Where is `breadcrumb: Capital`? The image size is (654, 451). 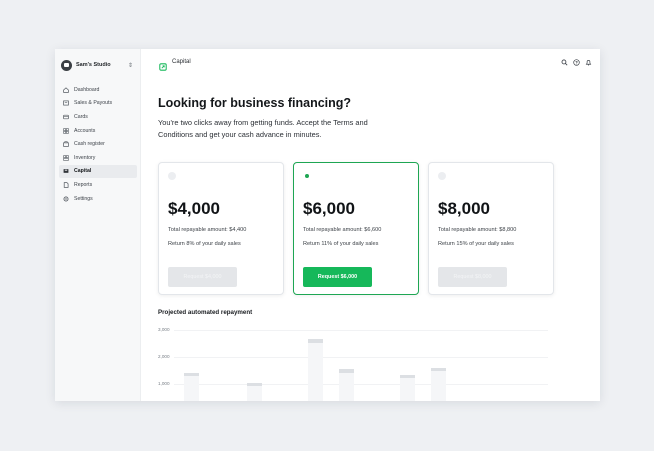
breadcrumb: Capital is located at coordinates (175, 64).